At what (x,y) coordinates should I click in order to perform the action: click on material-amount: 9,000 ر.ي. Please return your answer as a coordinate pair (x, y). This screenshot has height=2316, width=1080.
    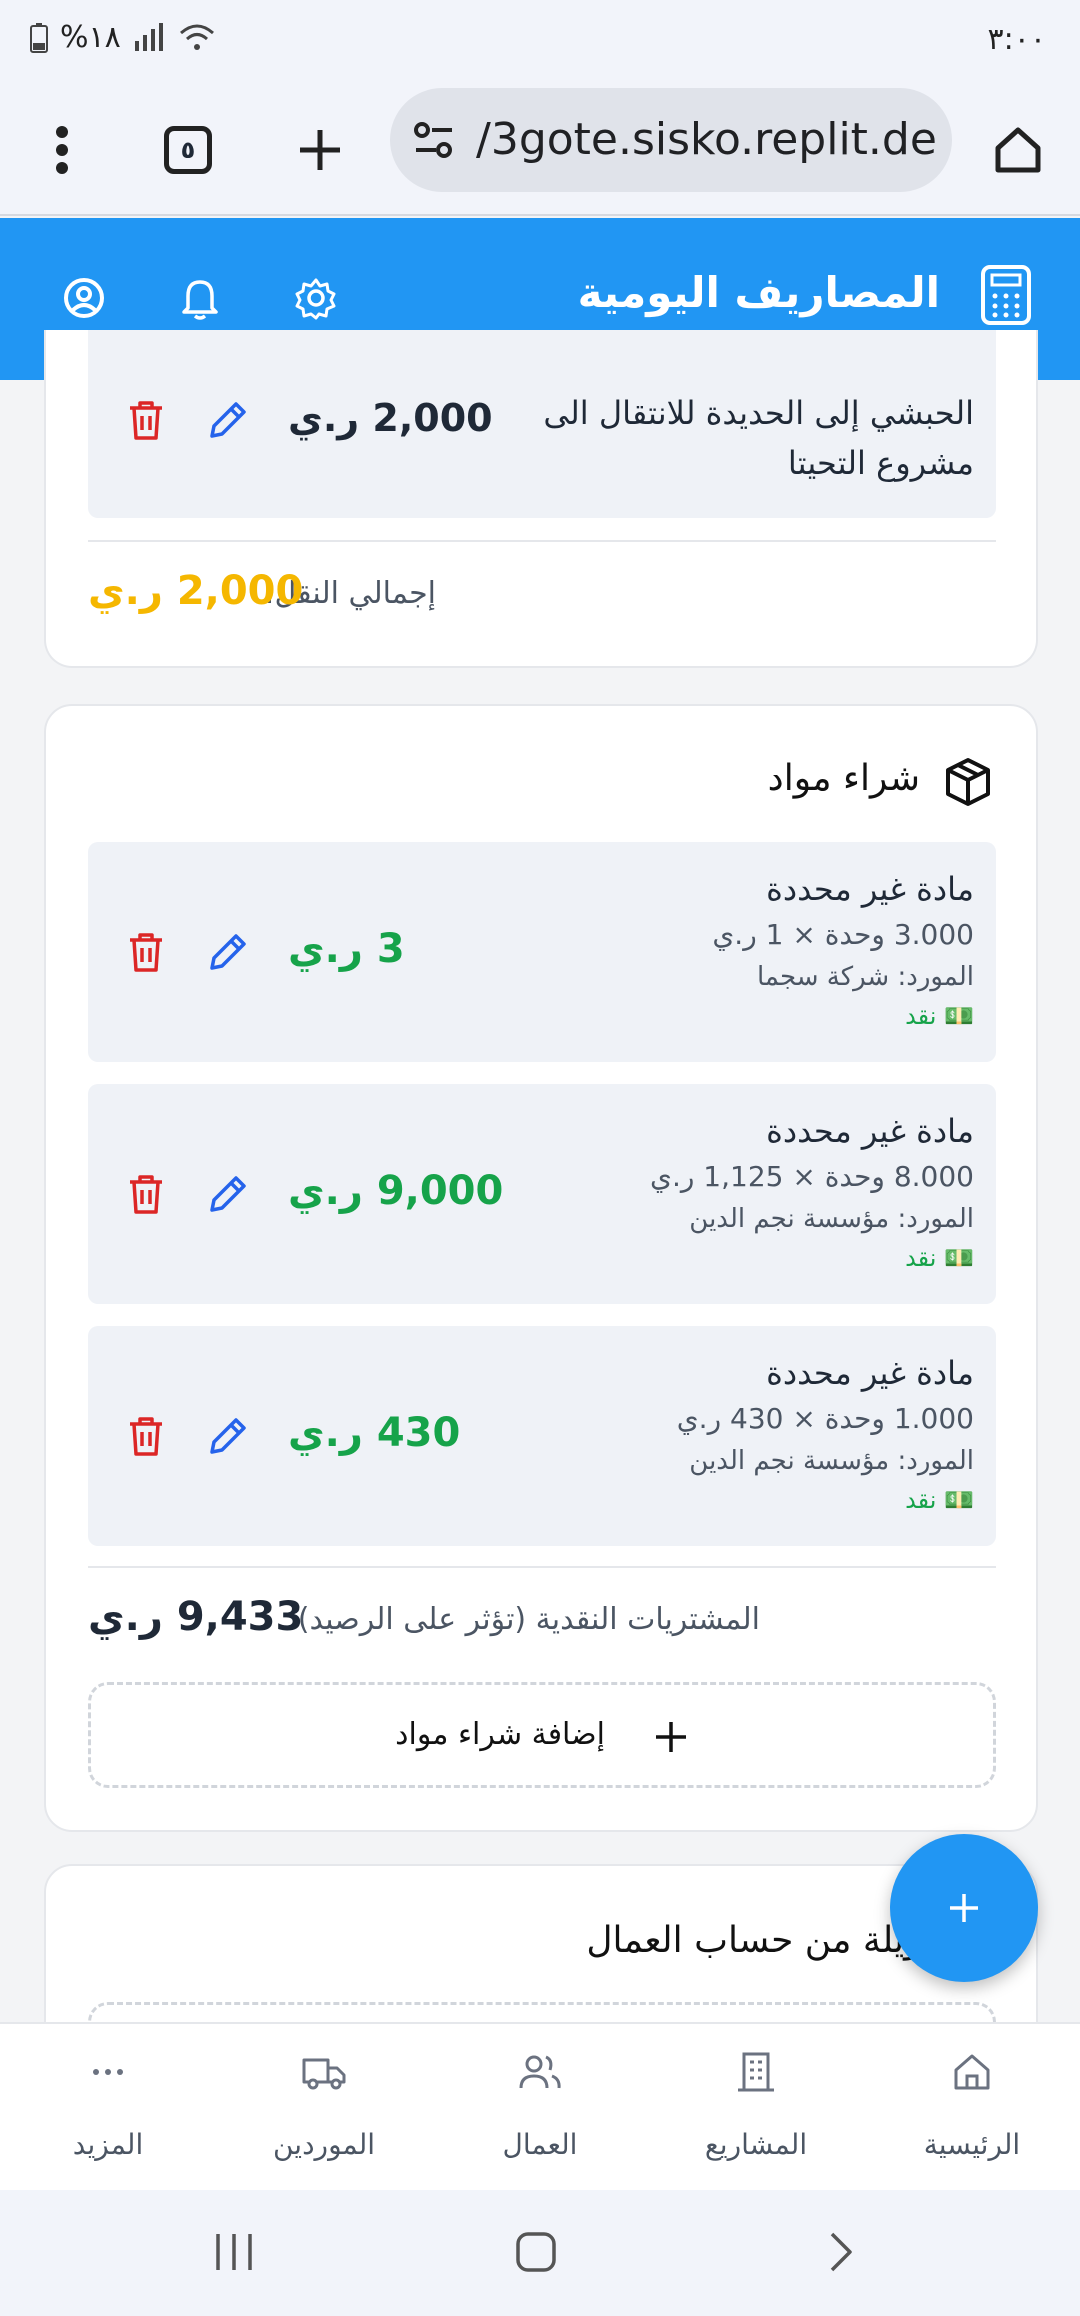
    Looking at the image, I should click on (396, 1191).